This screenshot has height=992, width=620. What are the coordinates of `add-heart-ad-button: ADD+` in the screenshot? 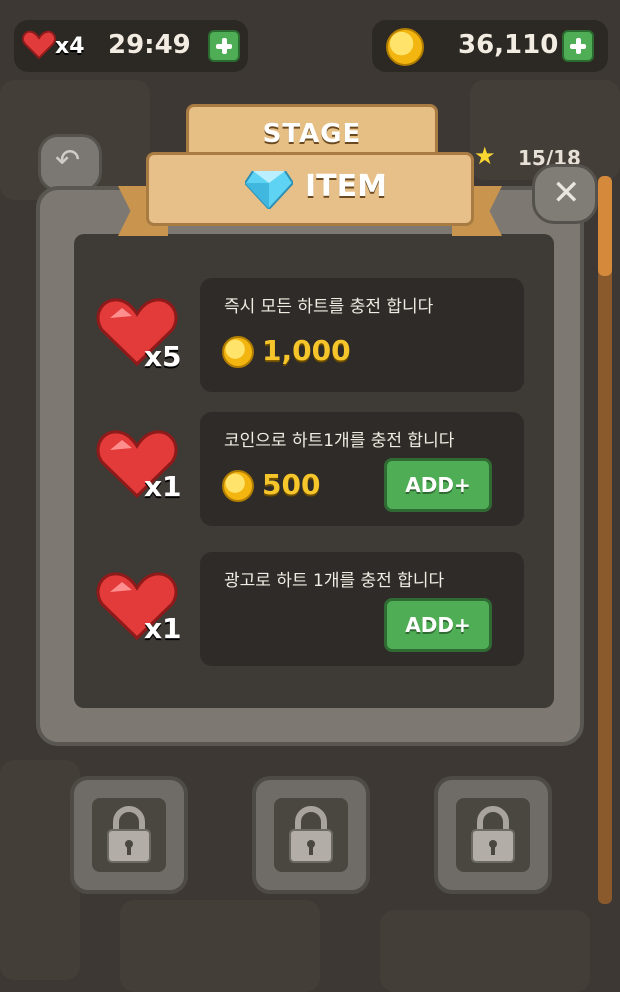 It's located at (438, 625).